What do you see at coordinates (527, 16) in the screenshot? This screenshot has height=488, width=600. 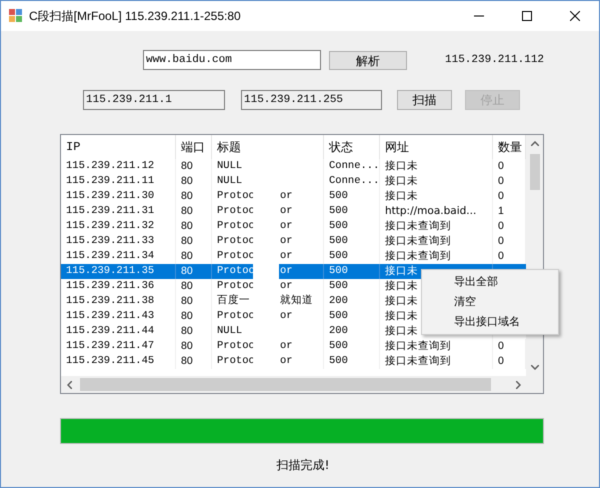 I see `maximize-icon` at bounding box center [527, 16].